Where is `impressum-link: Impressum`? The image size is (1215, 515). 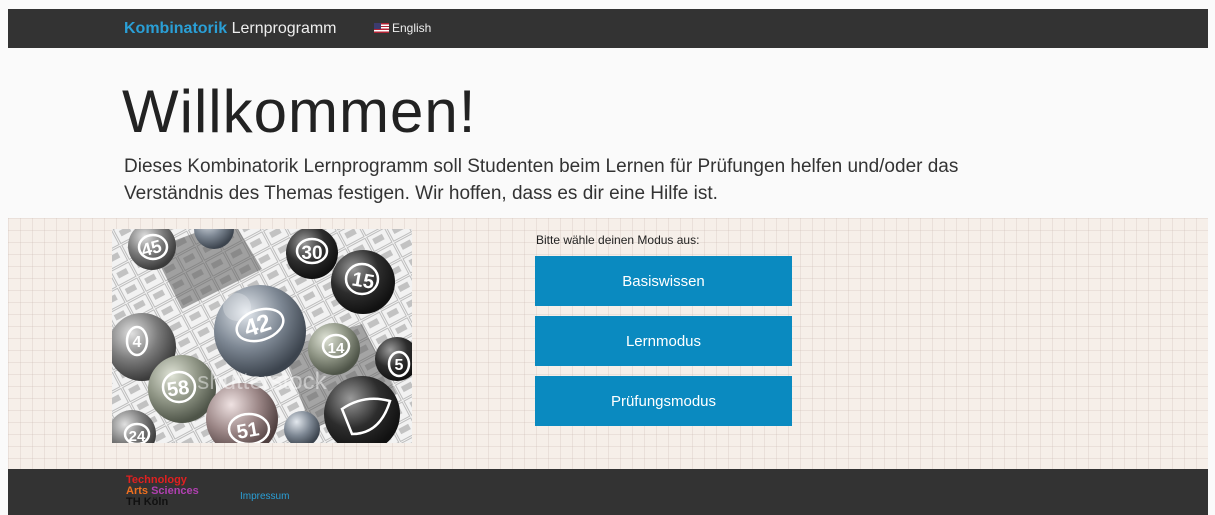 impressum-link: Impressum is located at coordinates (264, 496).